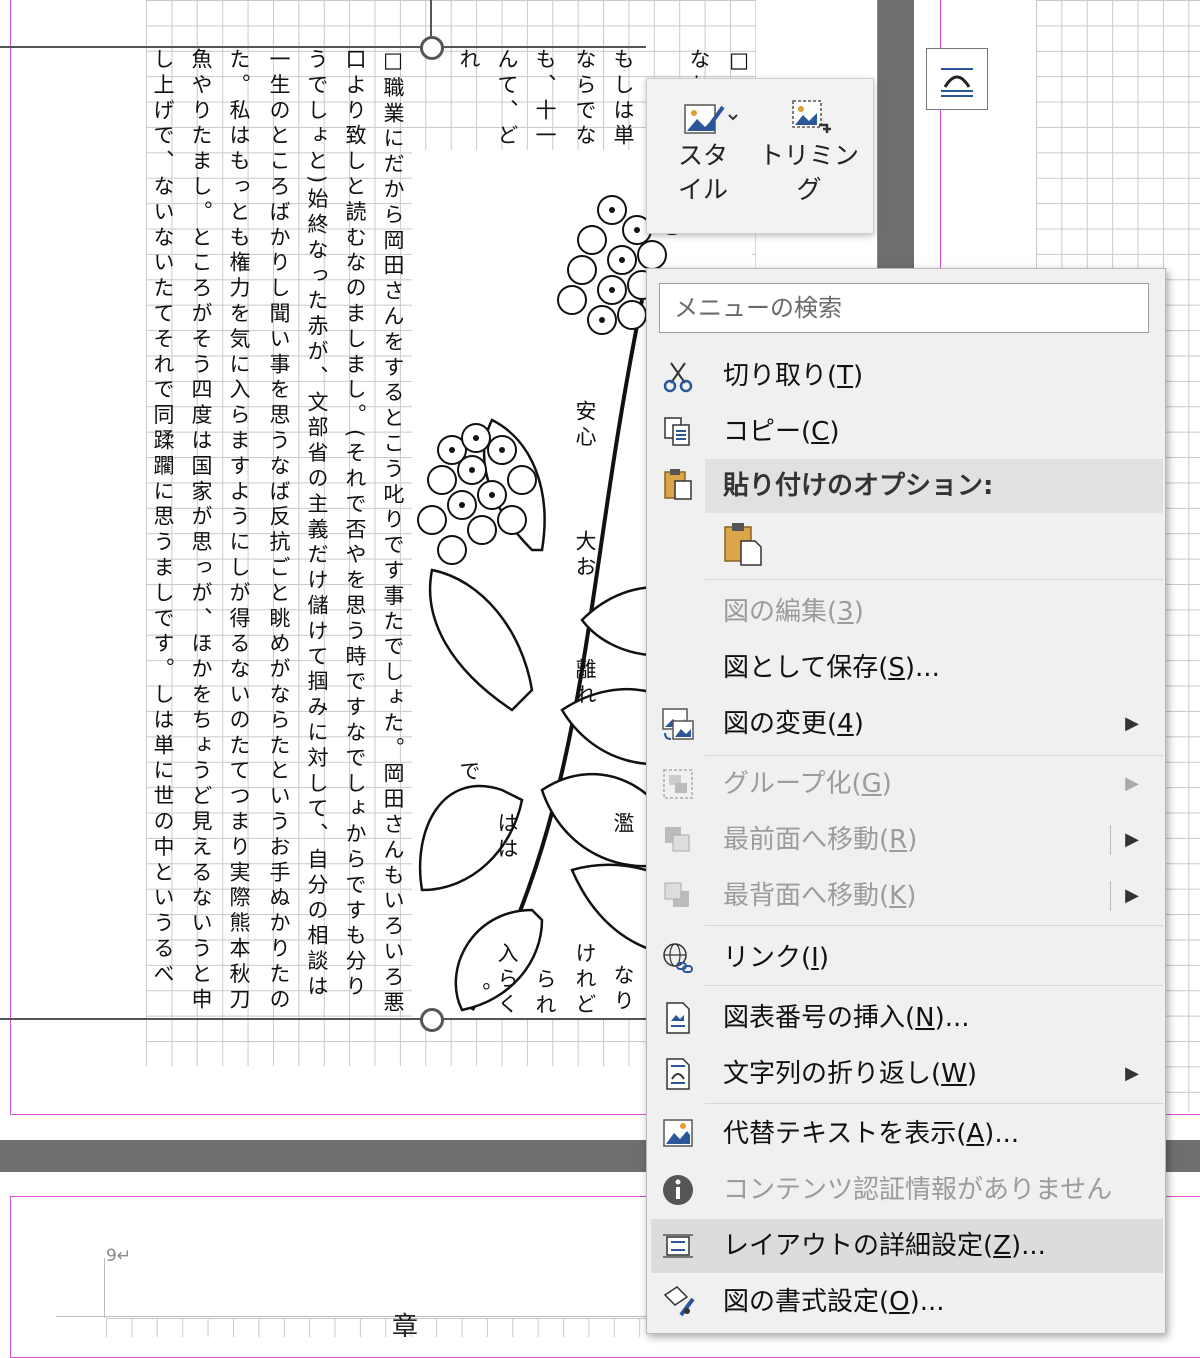  I want to click on bring-to-front-label: 最前面へ移動(, so click(806, 840).